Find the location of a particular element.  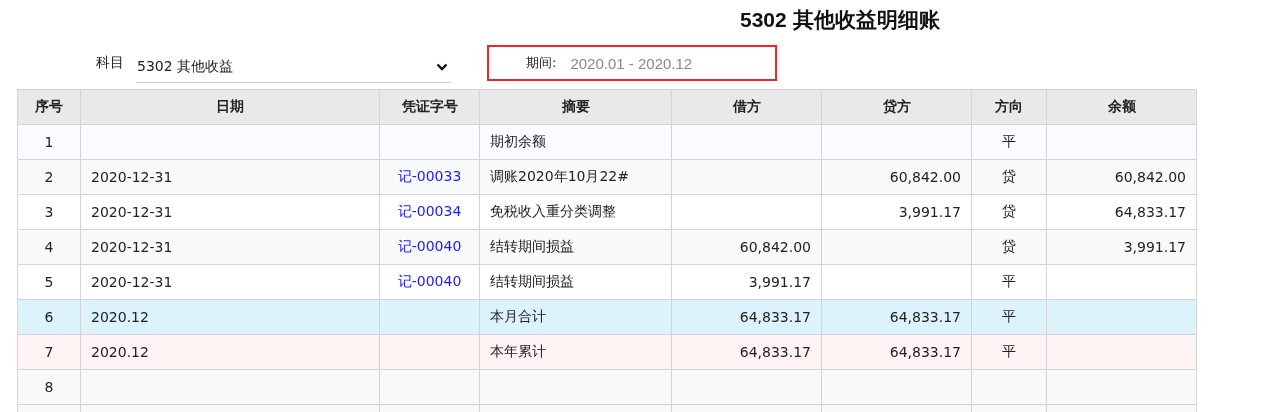

row-number-cell: 2 is located at coordinates (49, 177).